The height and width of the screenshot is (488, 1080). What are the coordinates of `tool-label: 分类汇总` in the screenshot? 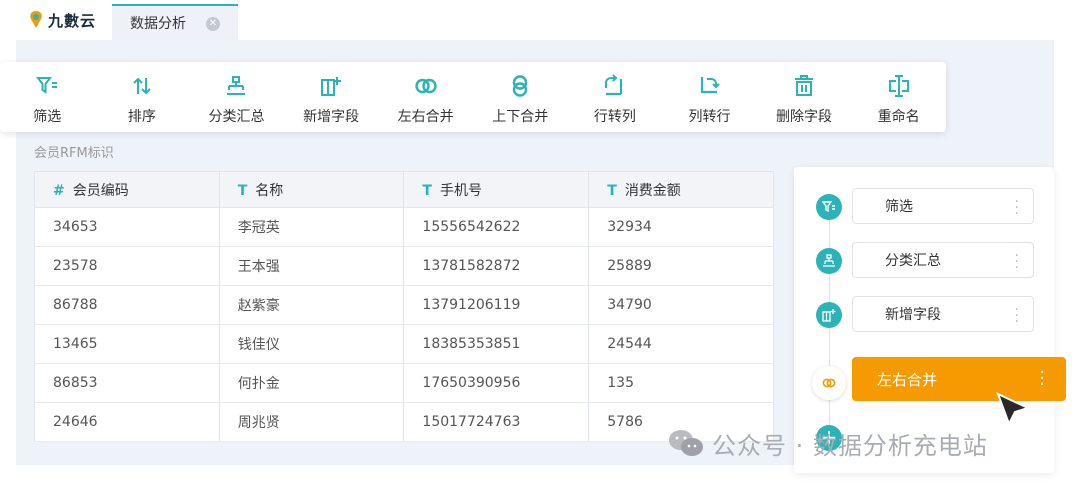 It's located at (236, 117).